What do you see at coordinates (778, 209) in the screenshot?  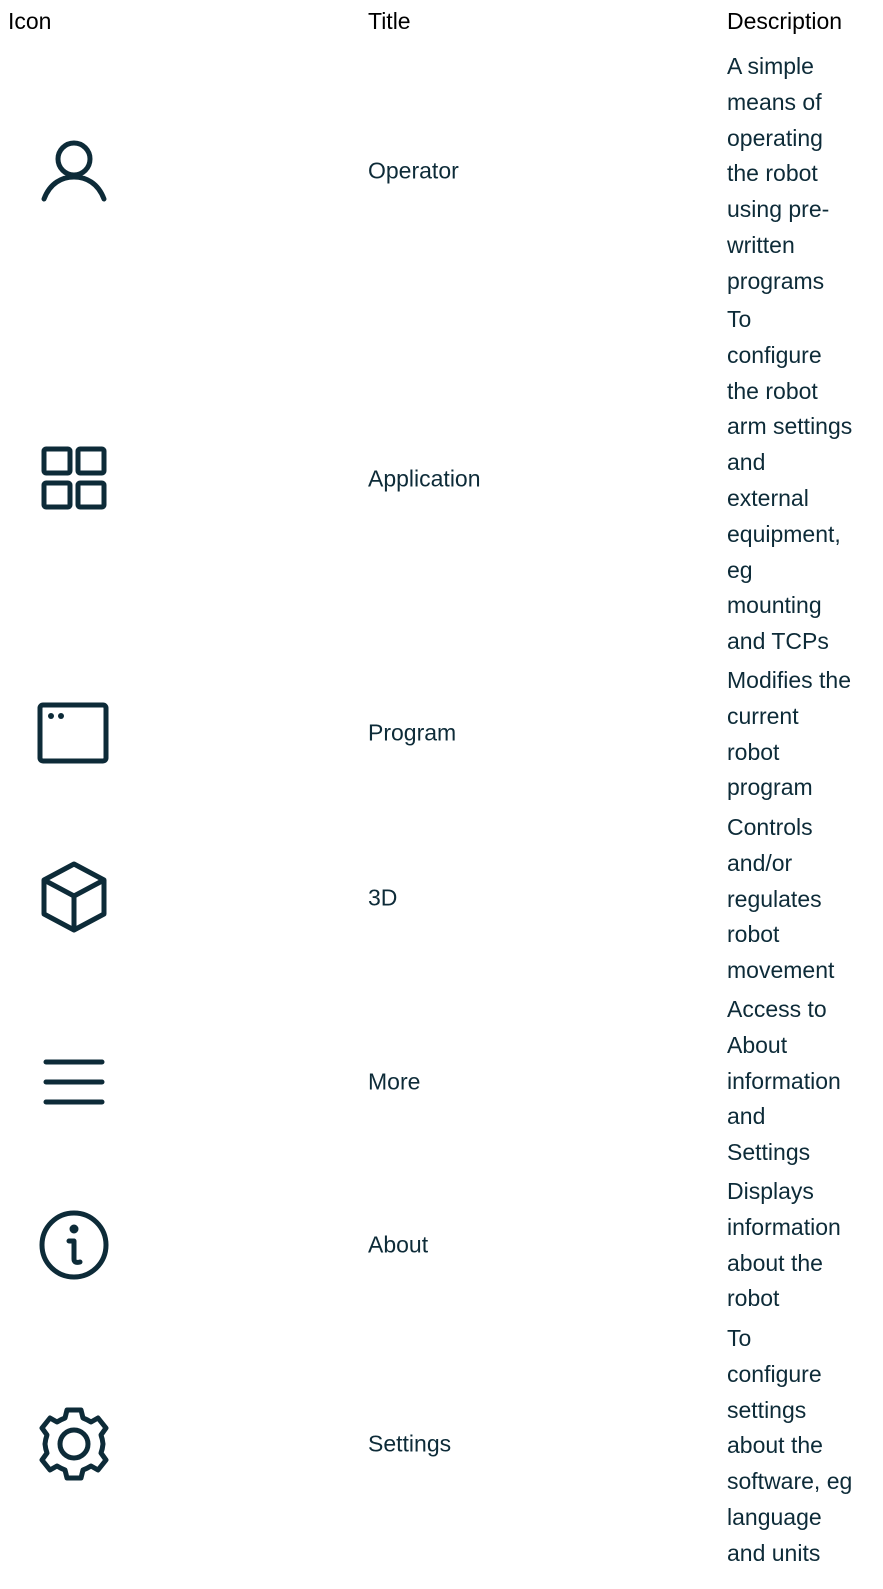 I see `description-line: using pre-` at bounding box center [778, 209].